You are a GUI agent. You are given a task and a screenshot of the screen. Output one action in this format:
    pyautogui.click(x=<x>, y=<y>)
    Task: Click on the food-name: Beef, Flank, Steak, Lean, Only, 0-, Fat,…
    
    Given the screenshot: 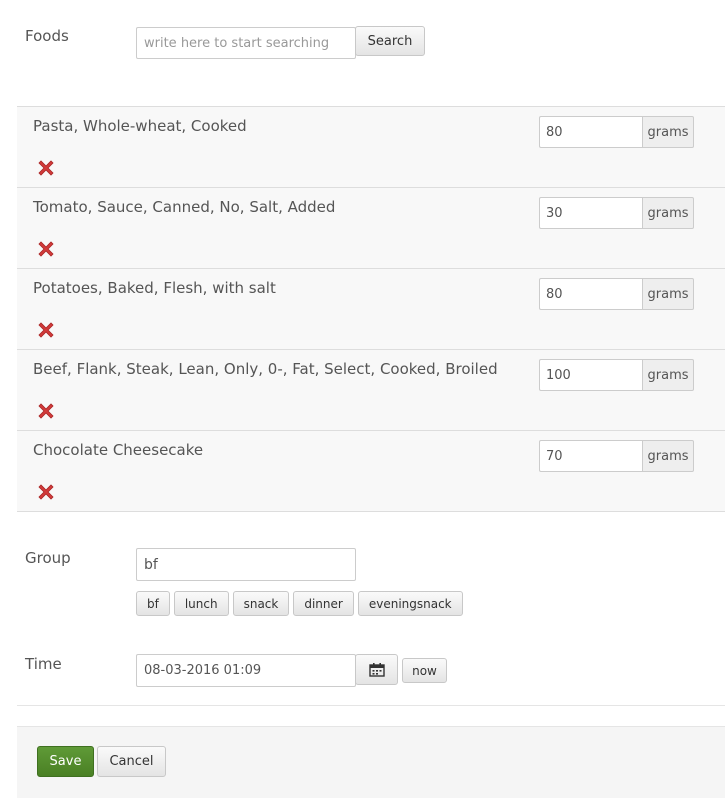 What is the action you would take?
    pyautogui.click(x=265, y=369)
    